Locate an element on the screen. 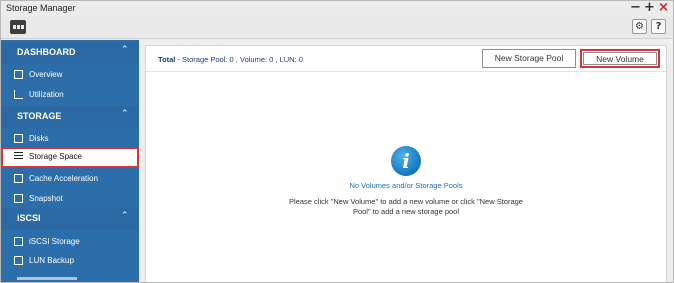 The width and height of the screenshot is (674, 283). new-volume-button-label: New Volume is located at coordinates (620, 58).